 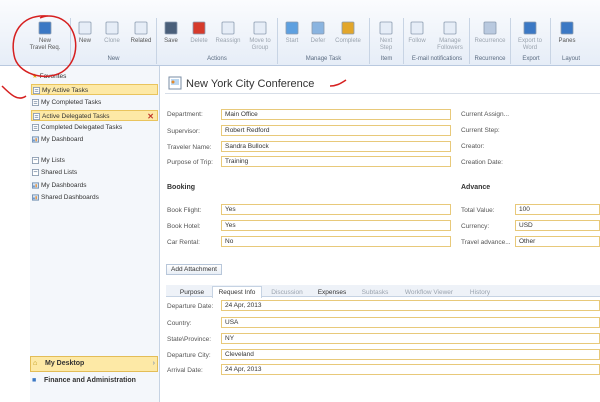 I want to click on currency-label: Currency:, so click(x=475, y=226).